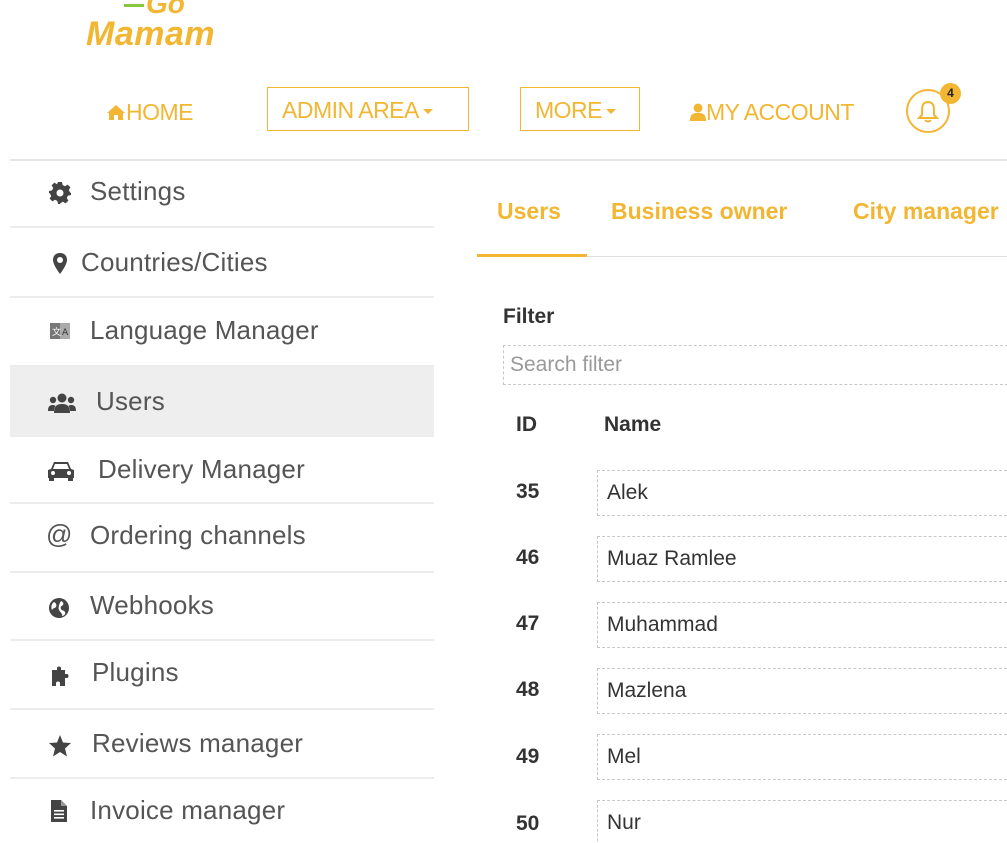 This screenshot has width=1007, height=843. I want to click on row-id: 35, so click(528, 491).